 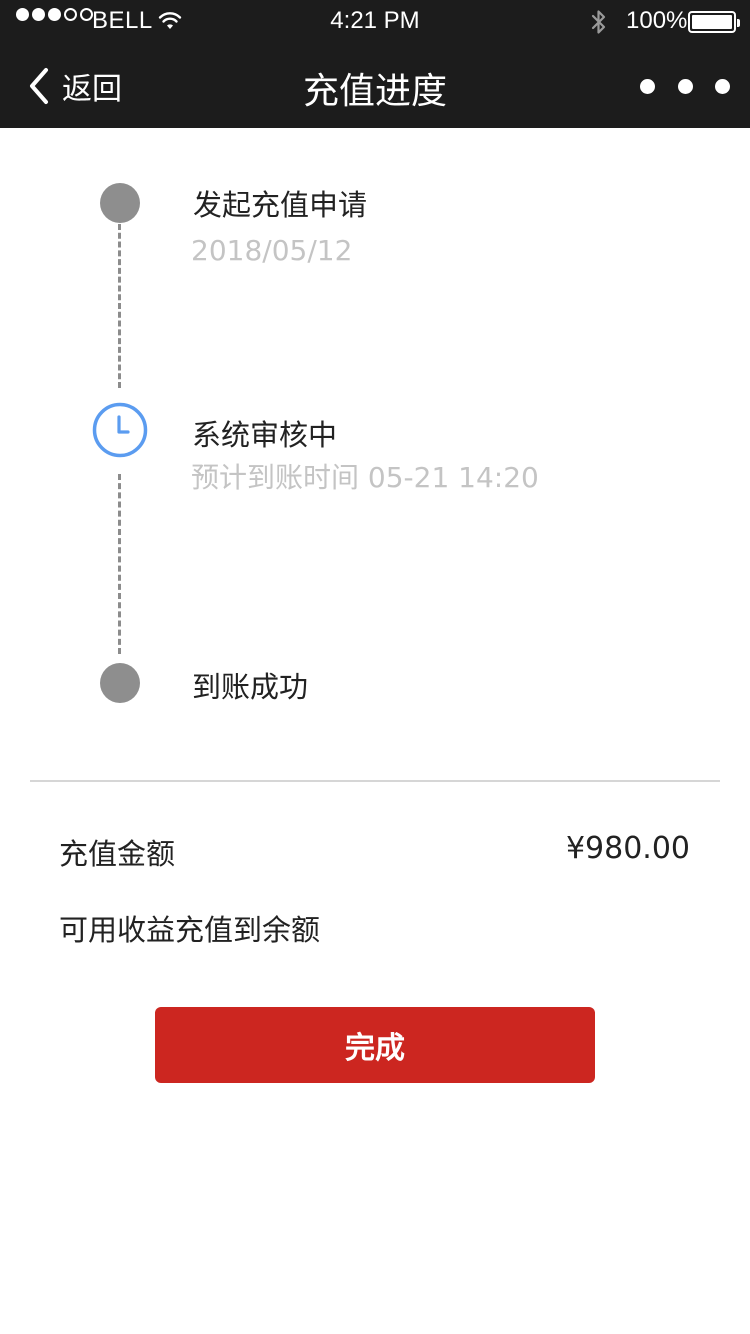 I want to click on back-button: 返回, so click(x=74, y=86).